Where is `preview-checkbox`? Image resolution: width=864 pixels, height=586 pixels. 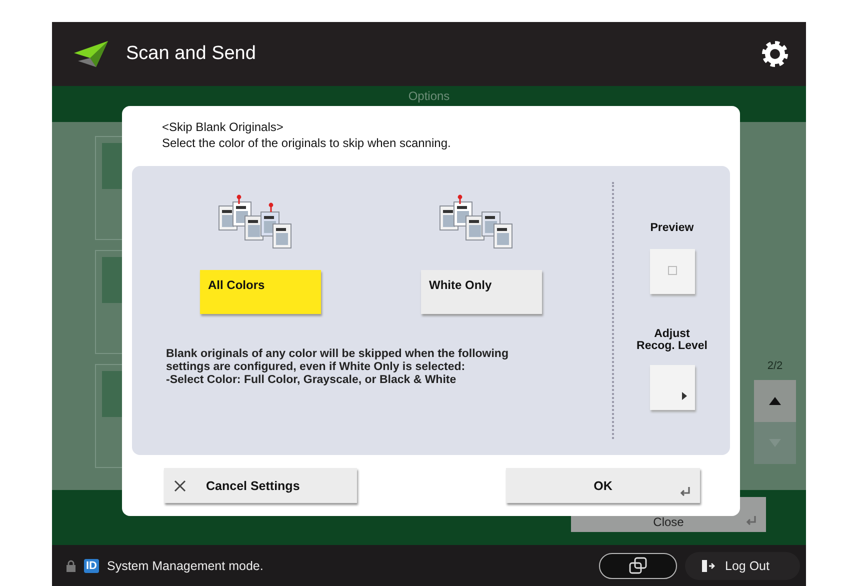
preview-checkbox is located at coordinates (672, 271).